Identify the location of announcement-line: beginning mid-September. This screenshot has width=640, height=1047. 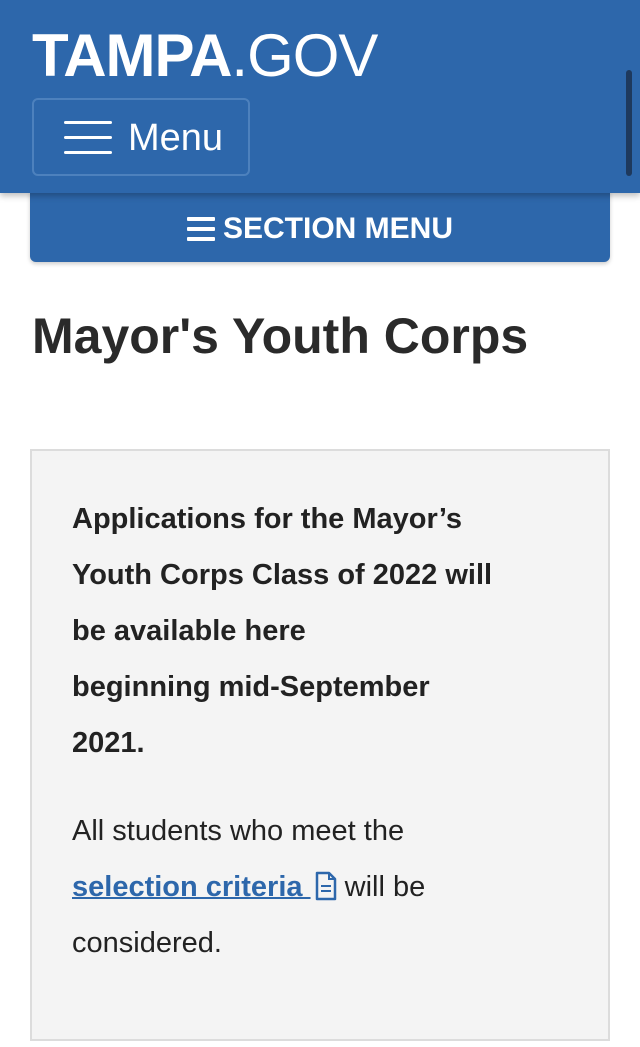
(251, 687).